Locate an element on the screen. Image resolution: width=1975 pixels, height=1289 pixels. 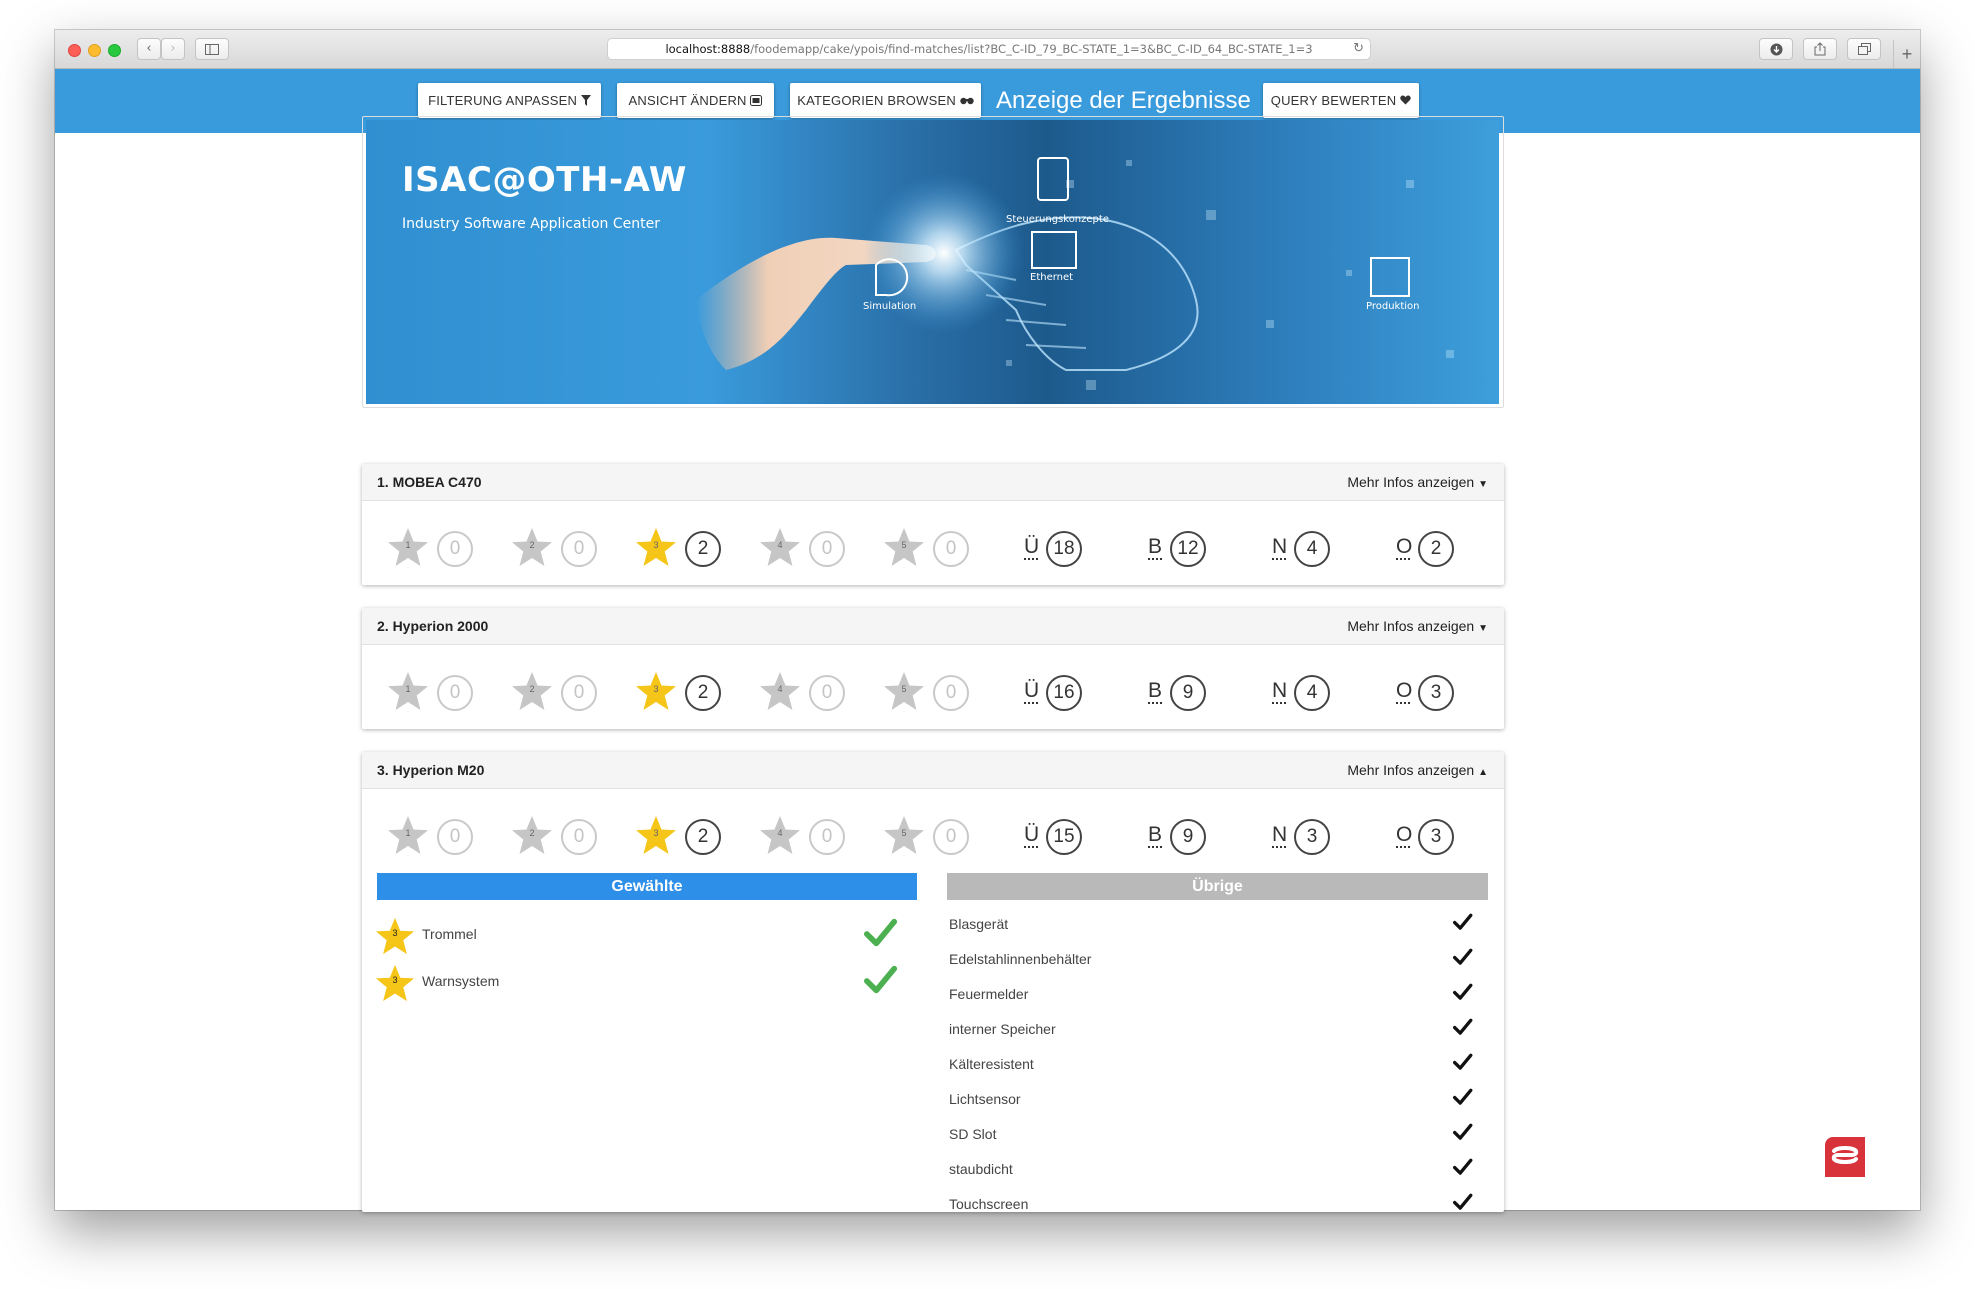
cake-icon is located at coordinates (1845, 1155).